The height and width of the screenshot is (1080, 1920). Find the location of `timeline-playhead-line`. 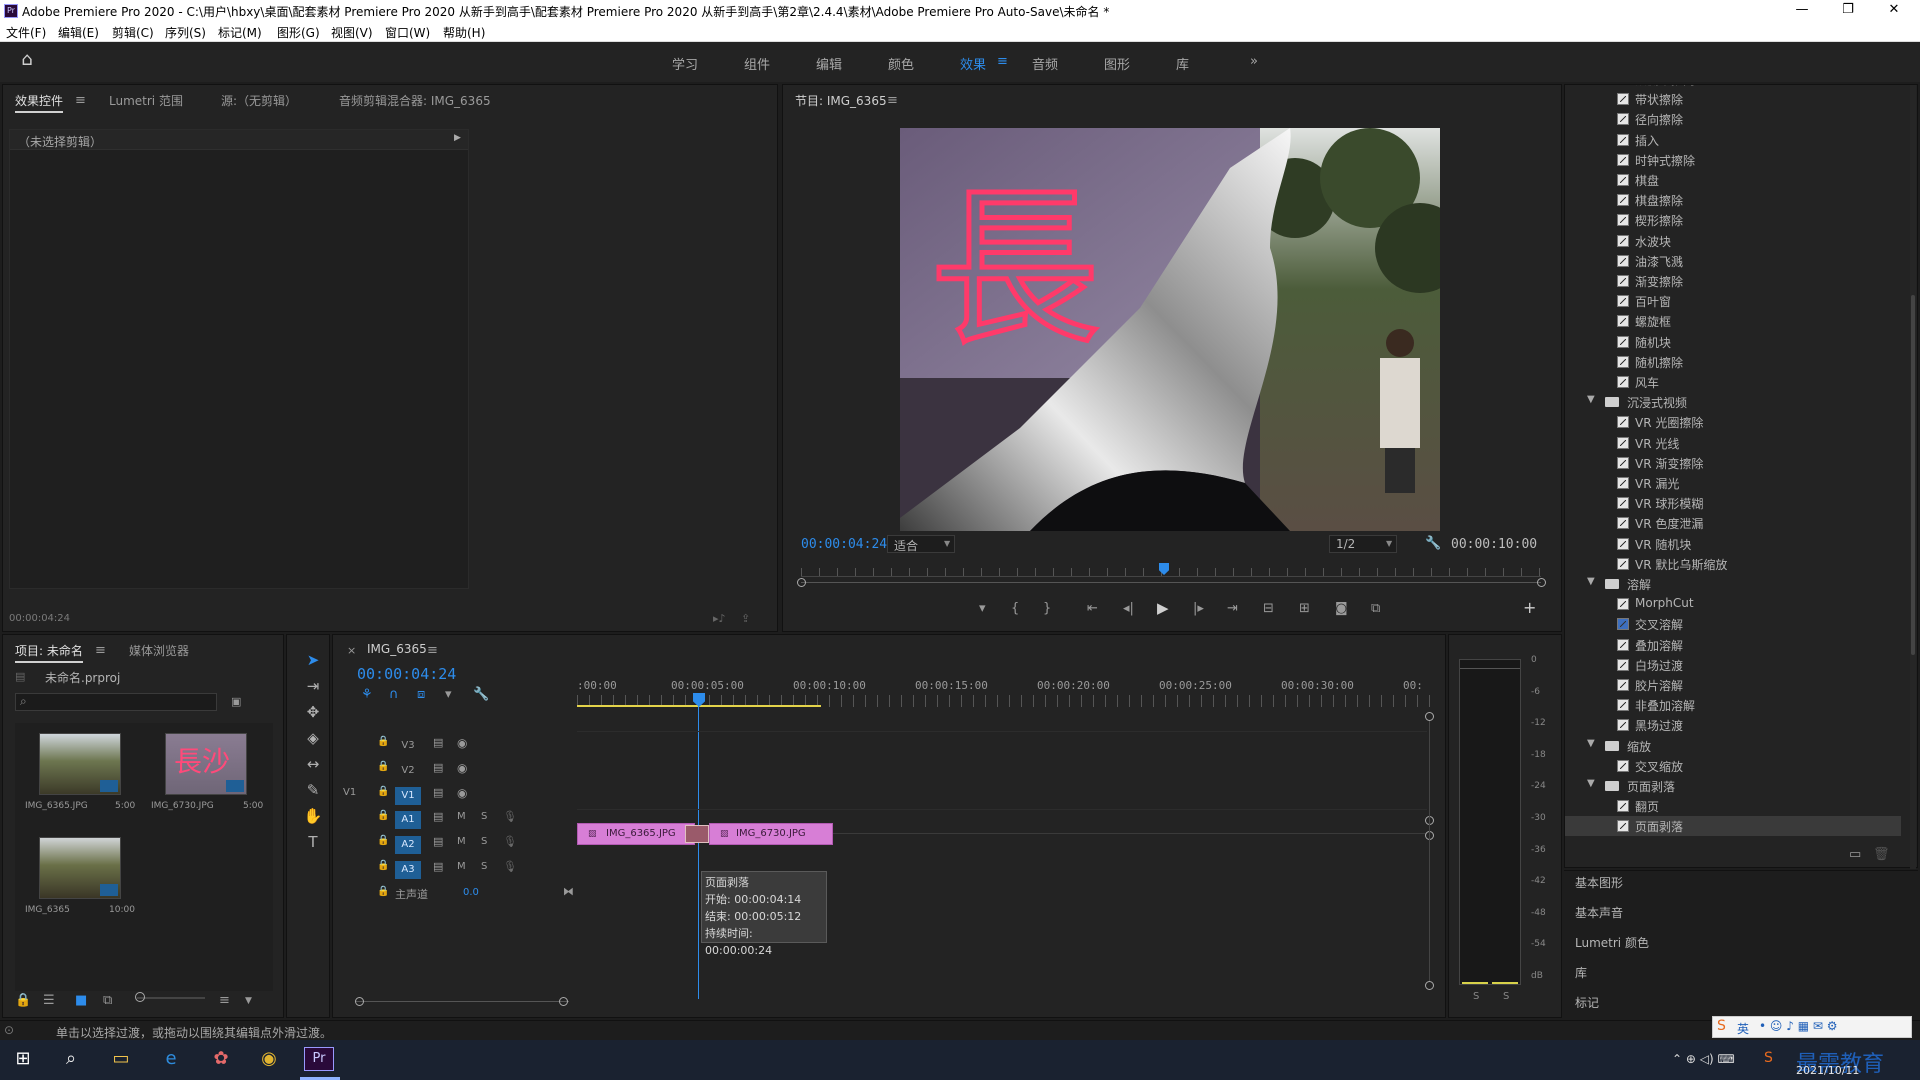

timeline-playhead-line is located at coordinates (698, 852).